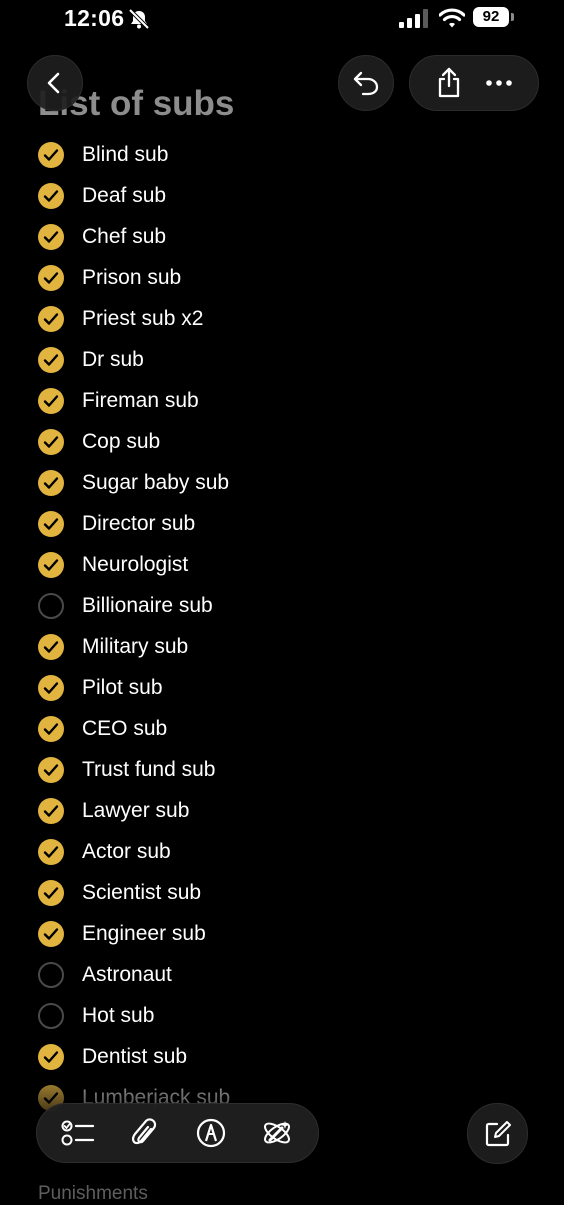  What do you see at coordinates (144, 934) in the screenshot?
I see `checklist-item-label: Engineer sub` at bounding box center [144, 934].